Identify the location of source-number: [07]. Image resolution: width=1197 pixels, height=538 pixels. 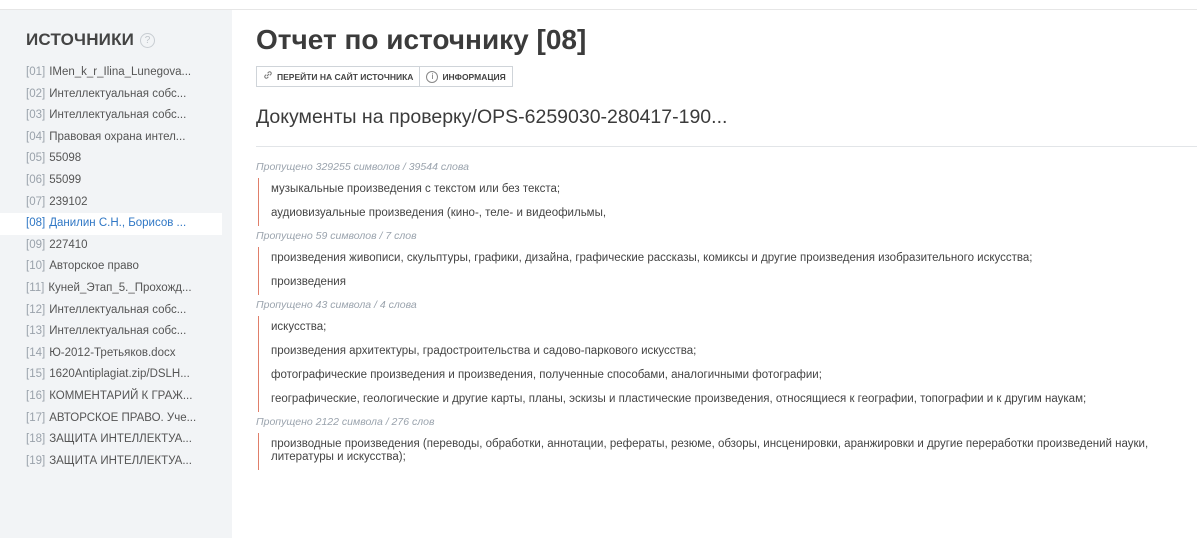
(36, 201).